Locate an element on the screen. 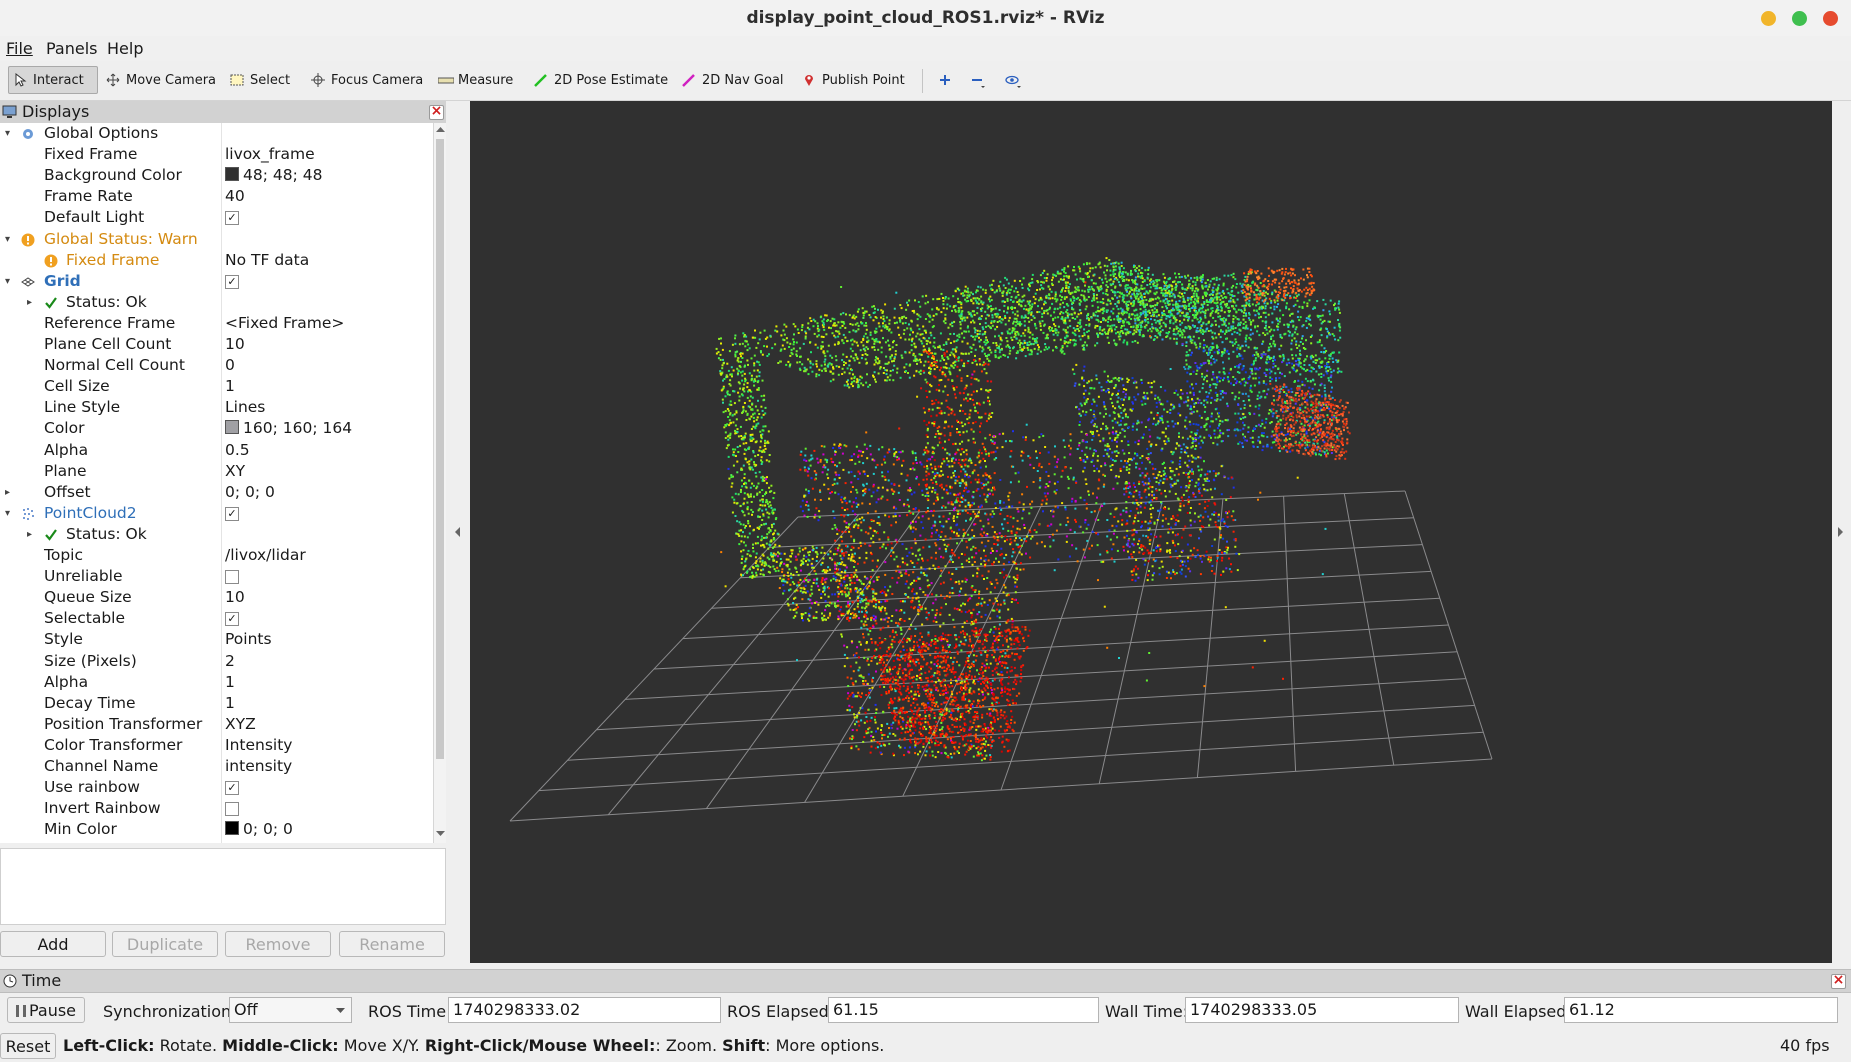 Image resolution: width=1851 pixels, height=1062 pixels. ros-time-field: 1740298333.02 is located at coordinates (584, 1010).